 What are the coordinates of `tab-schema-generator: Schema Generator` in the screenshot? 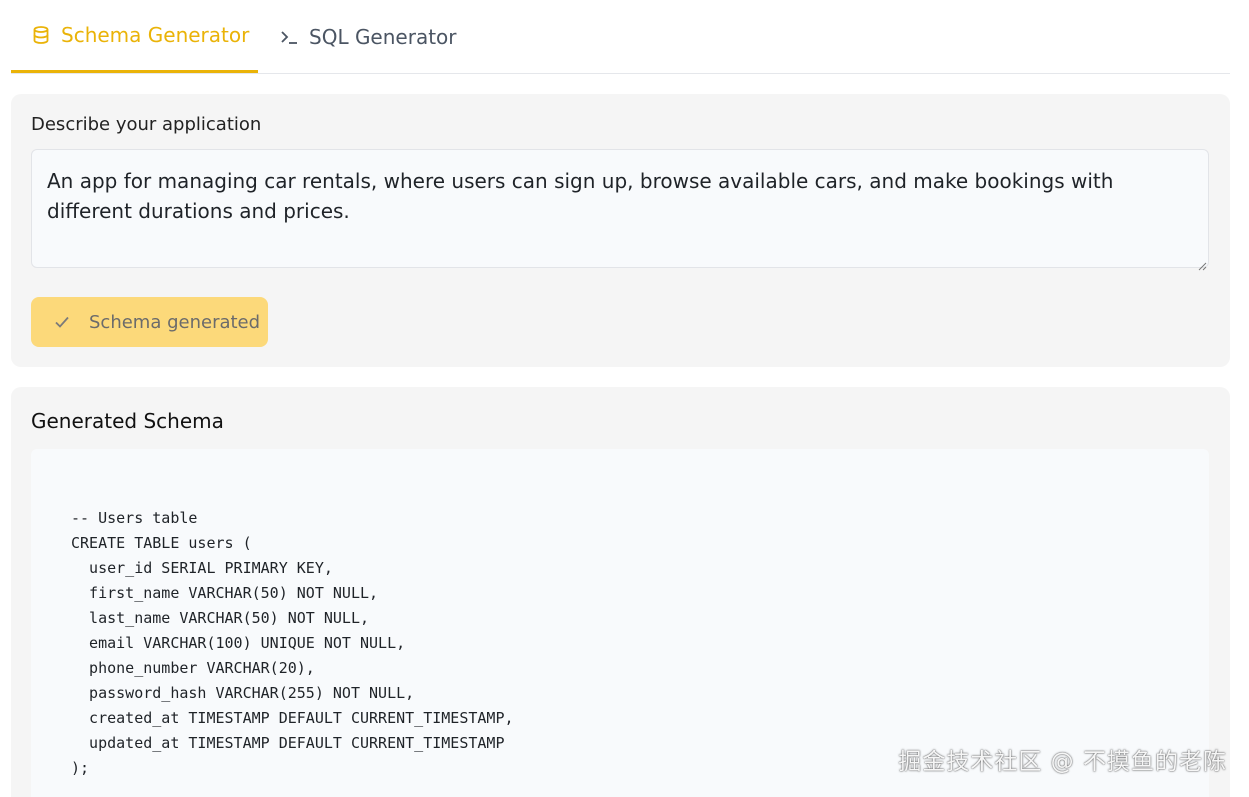 It's located at (134, 36).